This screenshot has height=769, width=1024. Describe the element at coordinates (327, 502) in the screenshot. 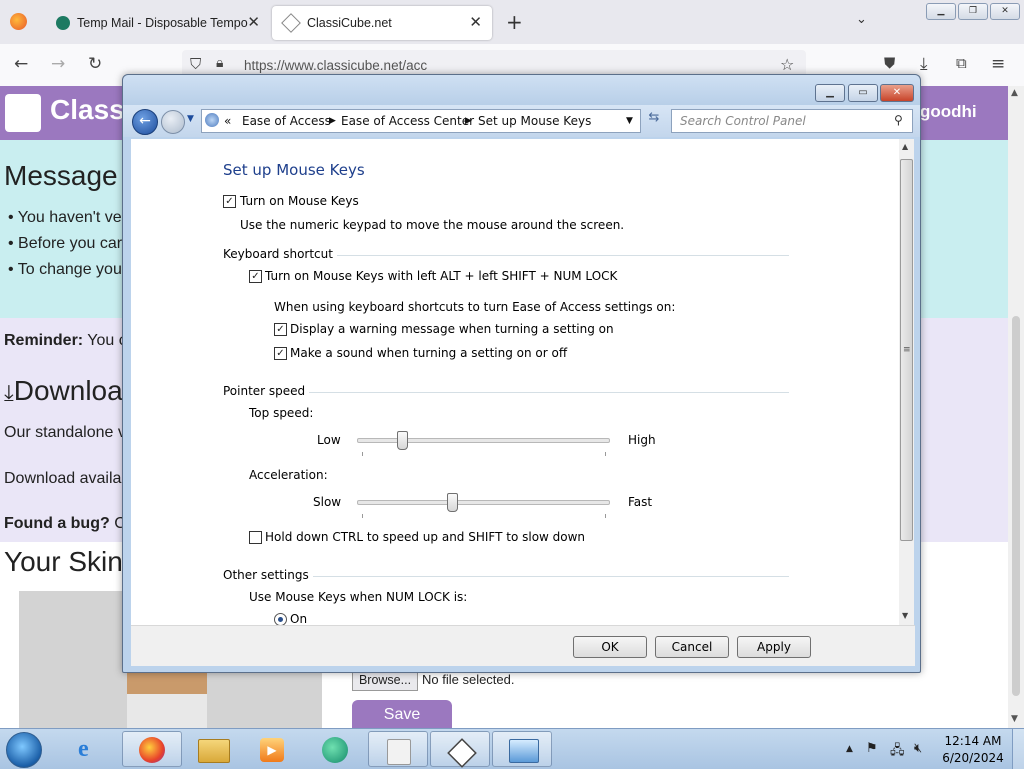

I see `acceleration-slow-label: Slow` at that location.